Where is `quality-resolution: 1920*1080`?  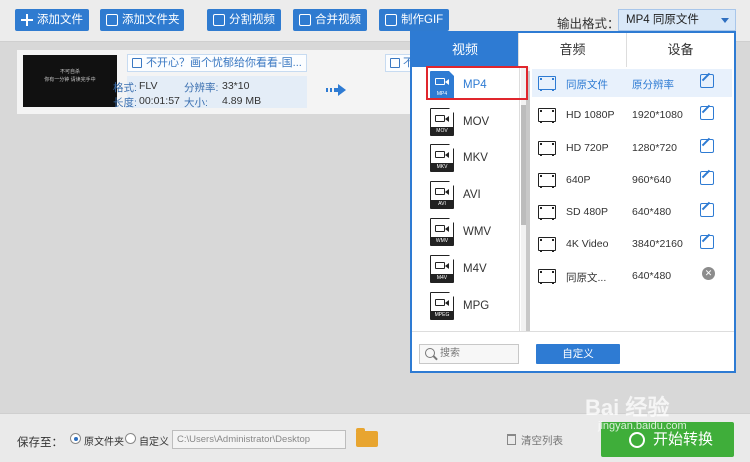 quality-resolution: 1920*1080 is located at coordinates (657, 115).